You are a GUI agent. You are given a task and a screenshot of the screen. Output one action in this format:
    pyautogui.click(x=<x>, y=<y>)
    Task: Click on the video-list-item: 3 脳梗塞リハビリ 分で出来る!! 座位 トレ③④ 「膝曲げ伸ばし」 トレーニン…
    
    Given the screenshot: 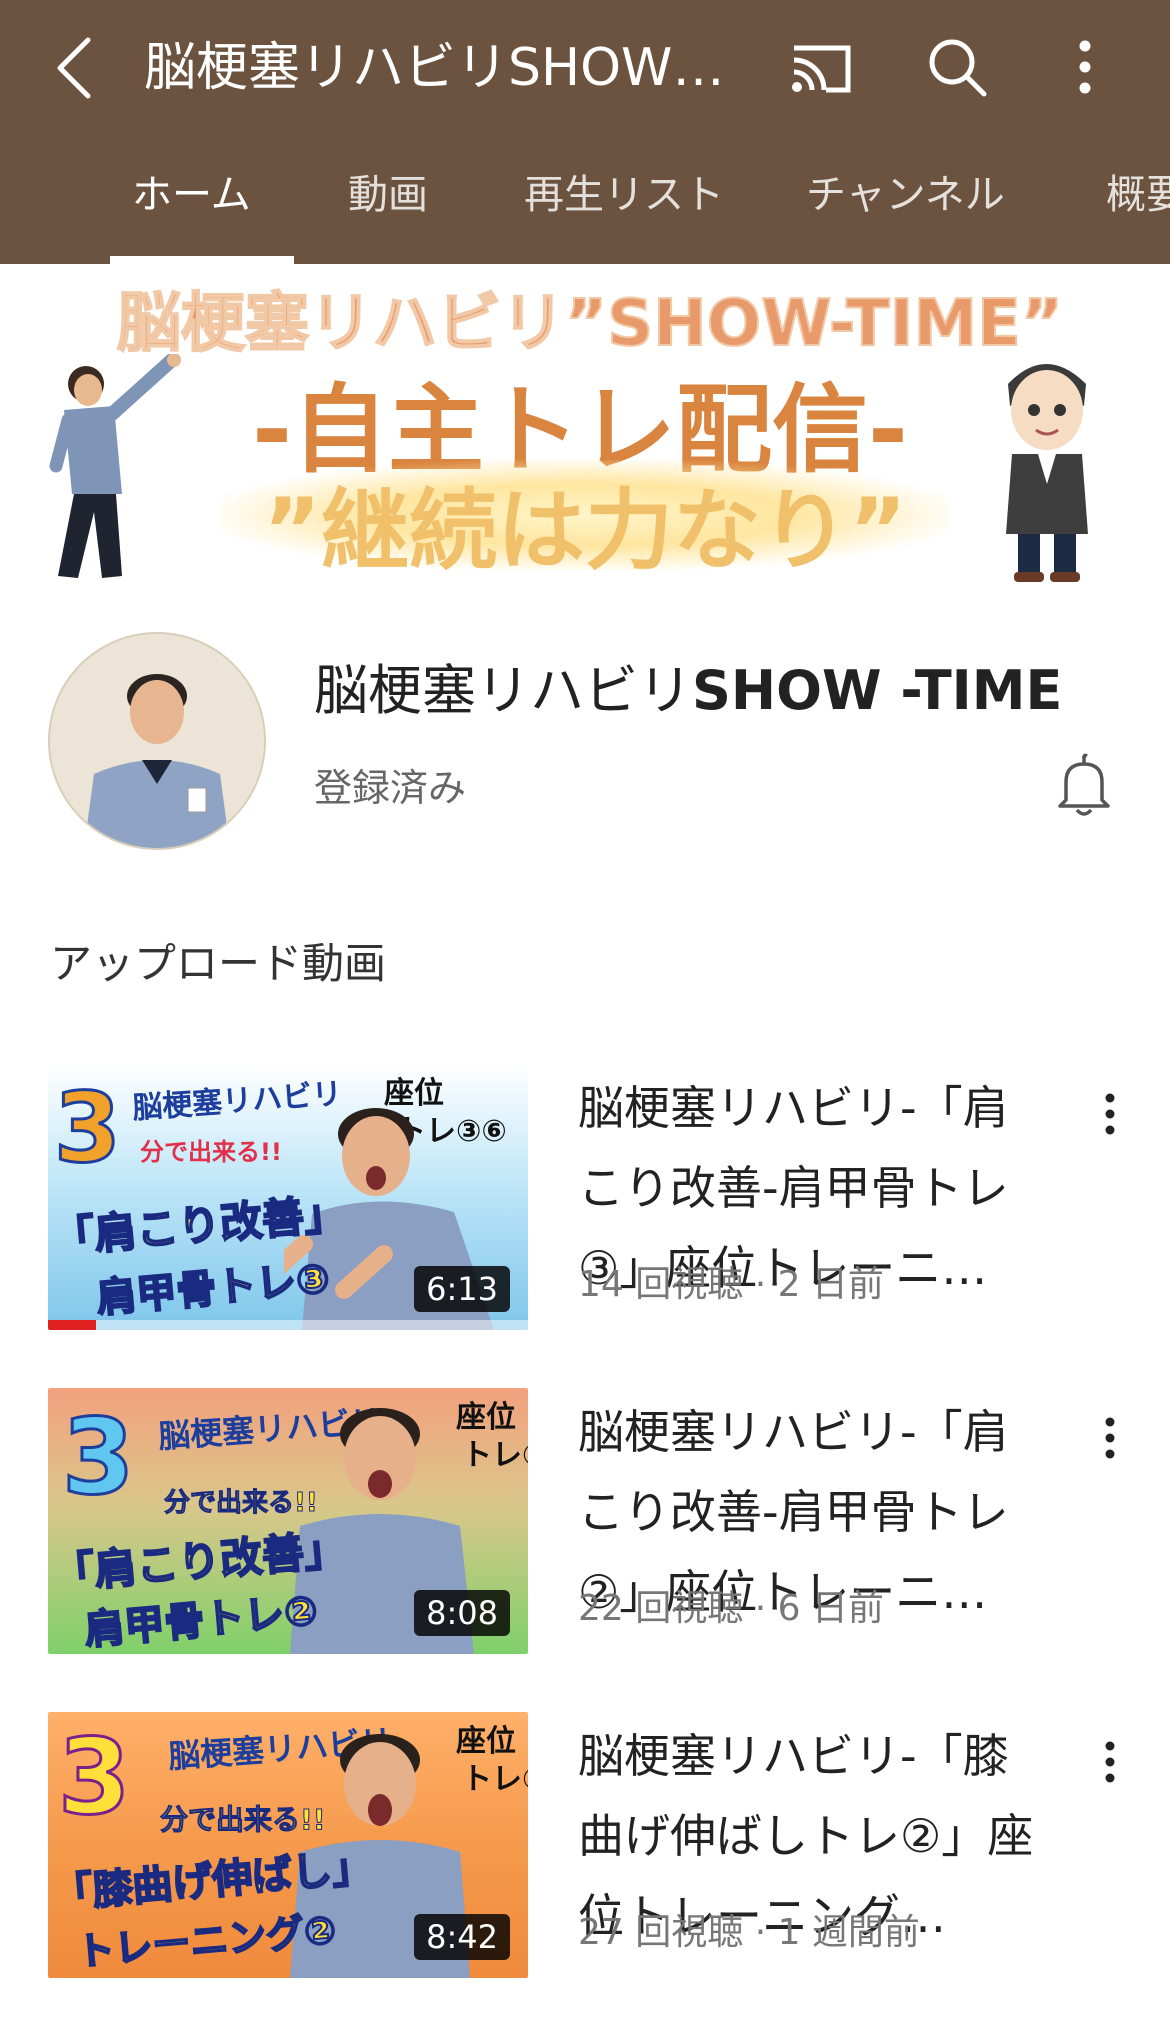 What is the action you would take?
    pyautogui.click(x=585, y=1847)
    